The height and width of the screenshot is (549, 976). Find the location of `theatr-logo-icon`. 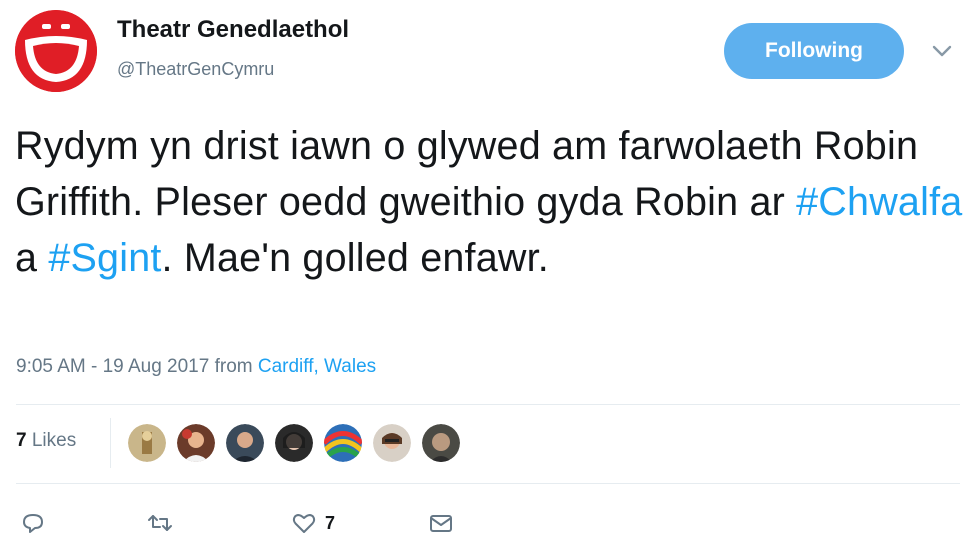

theatr-logo-icon is located at coordinates (56, 51).